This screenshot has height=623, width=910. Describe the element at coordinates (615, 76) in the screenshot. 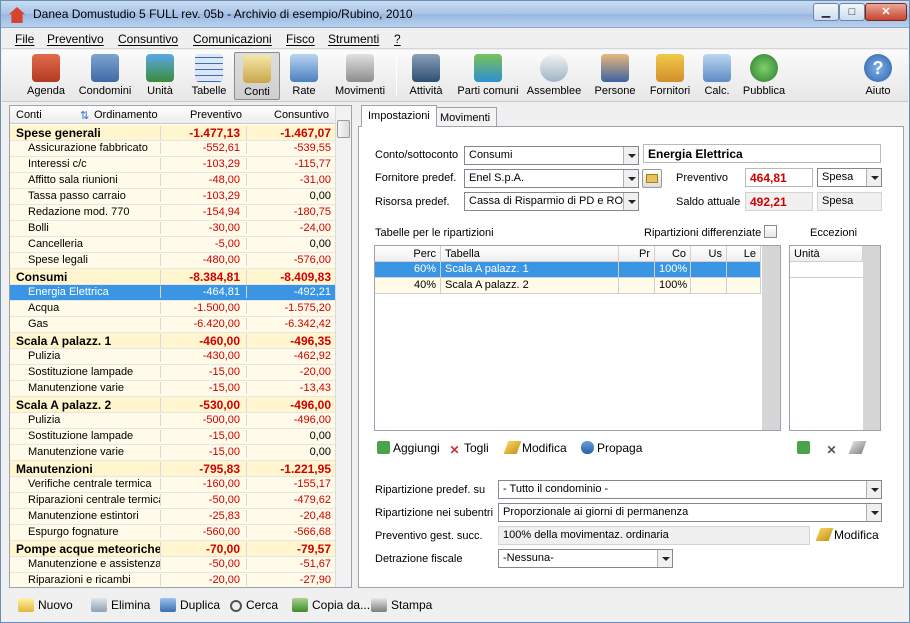

I see `persone-button: Persone` at that location.